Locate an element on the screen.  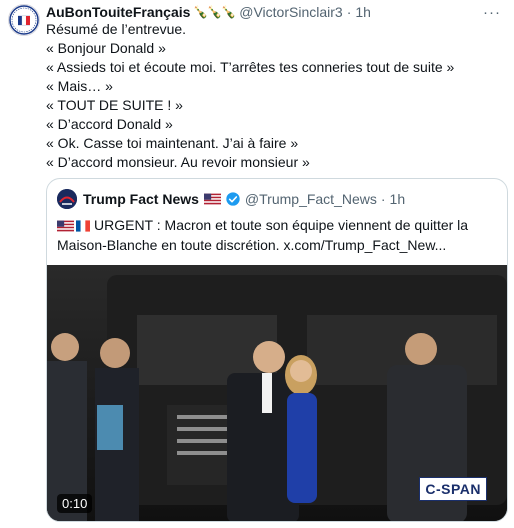
tweet-line: Résumé de l’entrevue. is located at coordinates (116, 29).